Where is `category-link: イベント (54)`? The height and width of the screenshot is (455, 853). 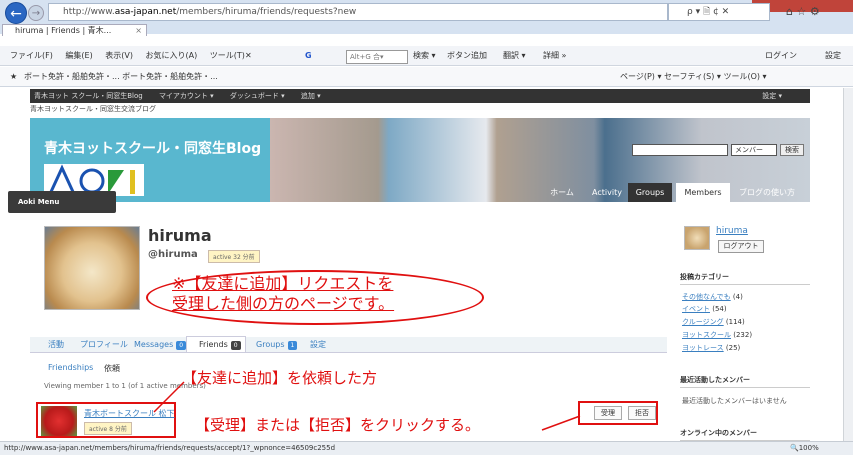
category-link: イベント (54) is located at coordinates (704, 309).